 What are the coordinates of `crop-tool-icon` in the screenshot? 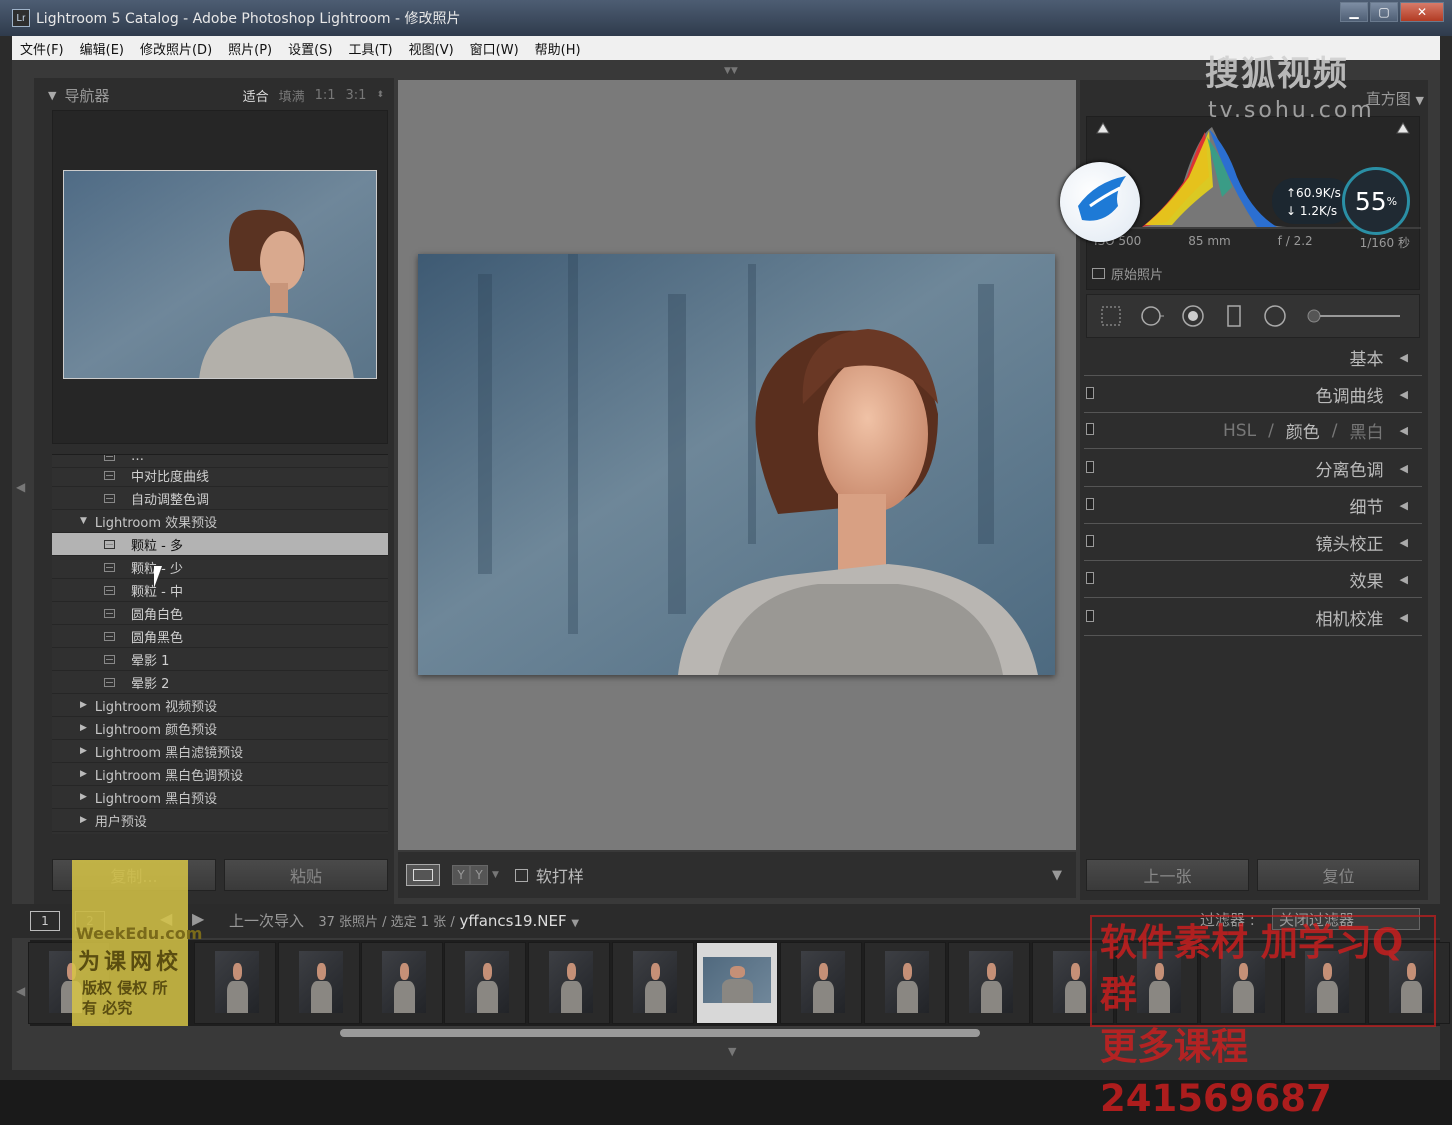 It's located at (1111, 316).